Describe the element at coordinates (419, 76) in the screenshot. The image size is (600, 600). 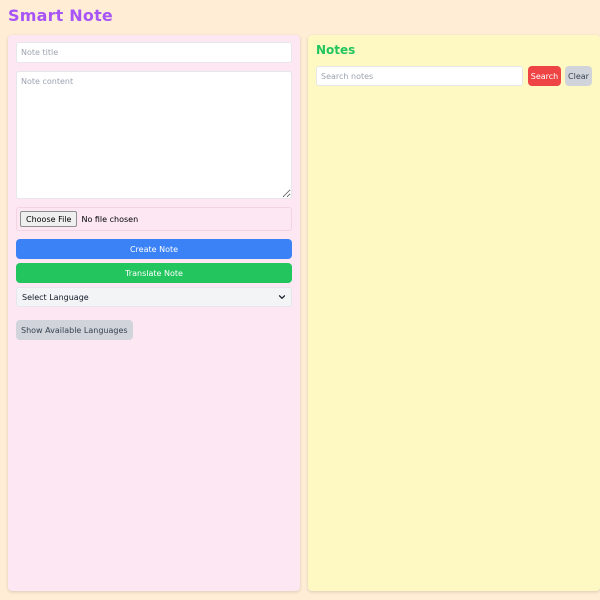
I see `search-notes-input` at that location.